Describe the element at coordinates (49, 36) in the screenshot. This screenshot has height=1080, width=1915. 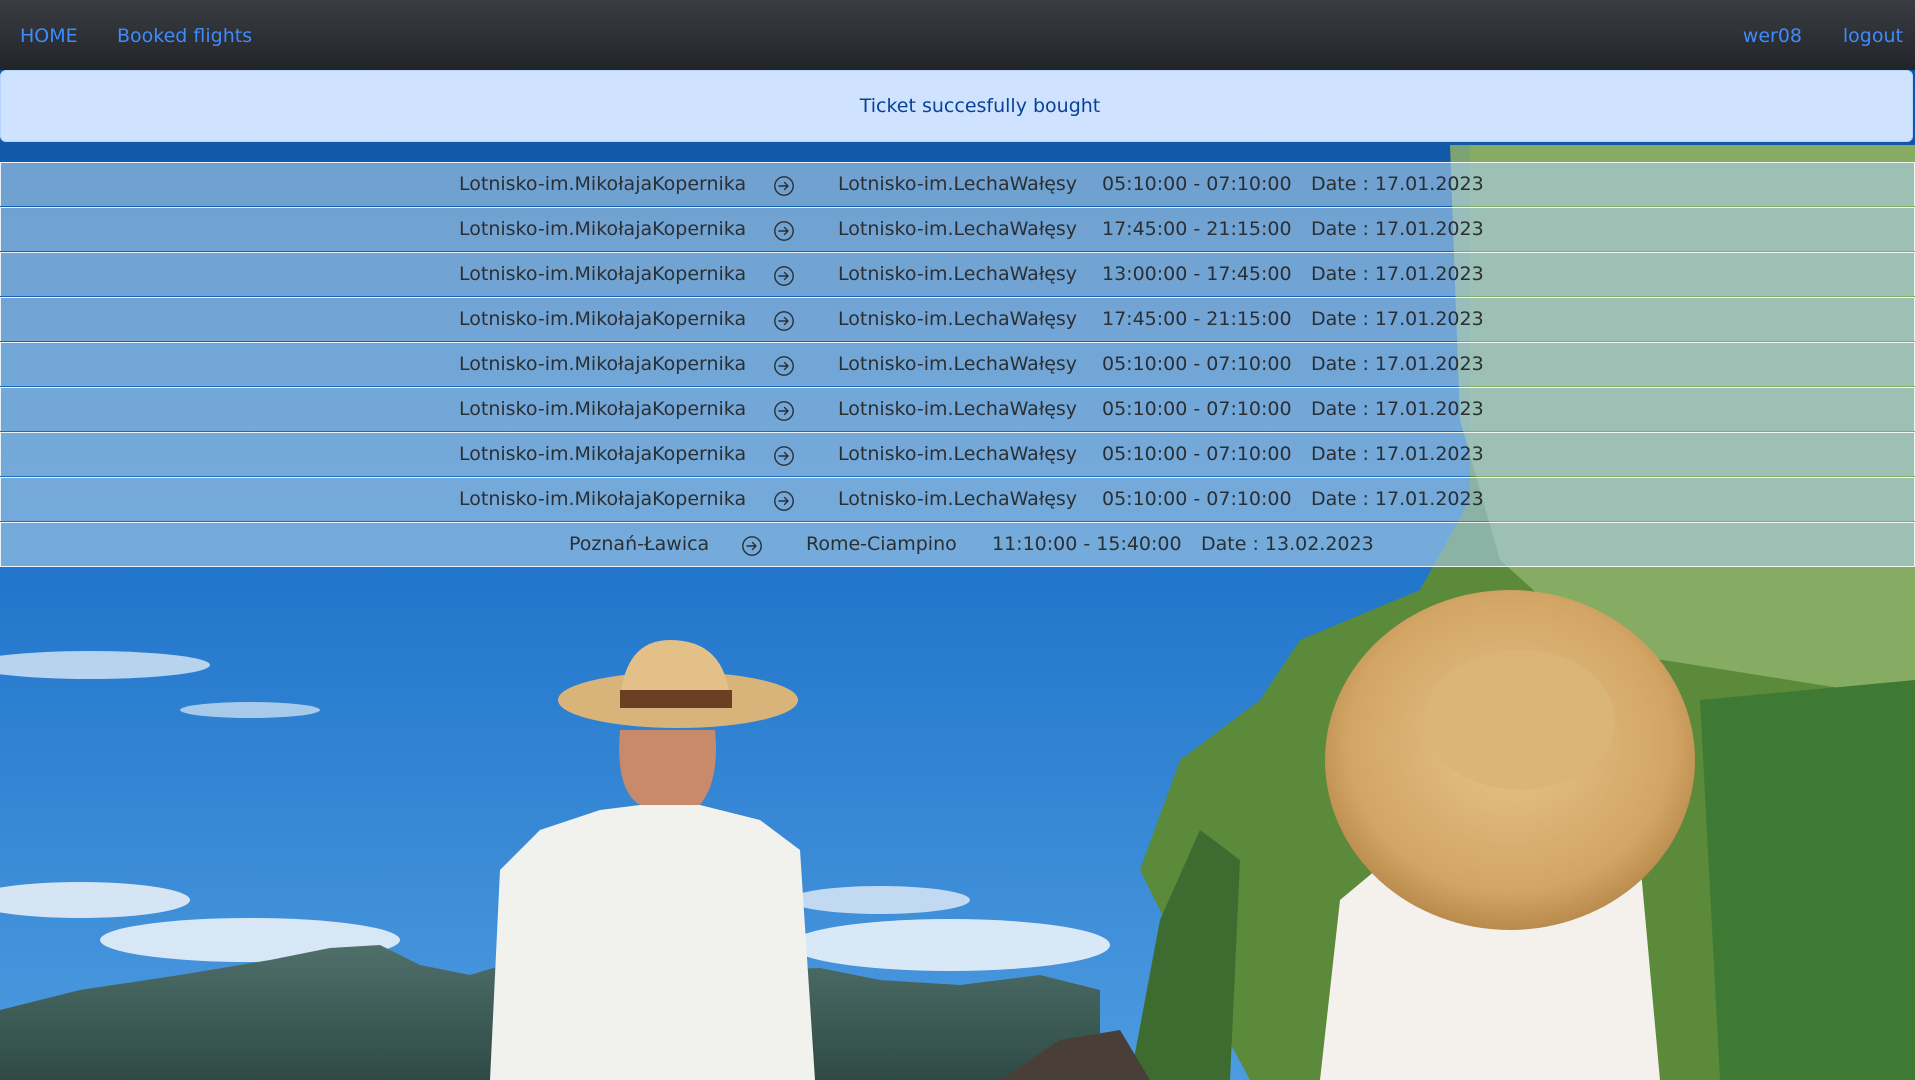
I see `nav-home-link: HOME` at that location.